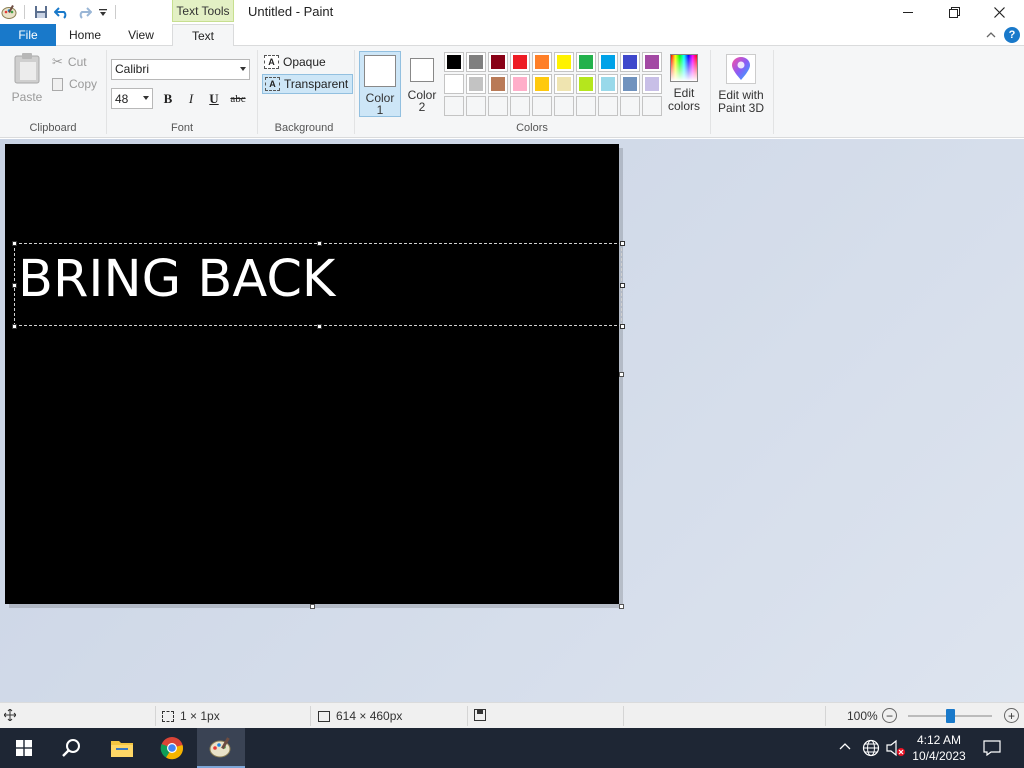 Image resolution: width=1024 pixels, height=768 pixels. I want to click on network-icon, so click(871, 749).